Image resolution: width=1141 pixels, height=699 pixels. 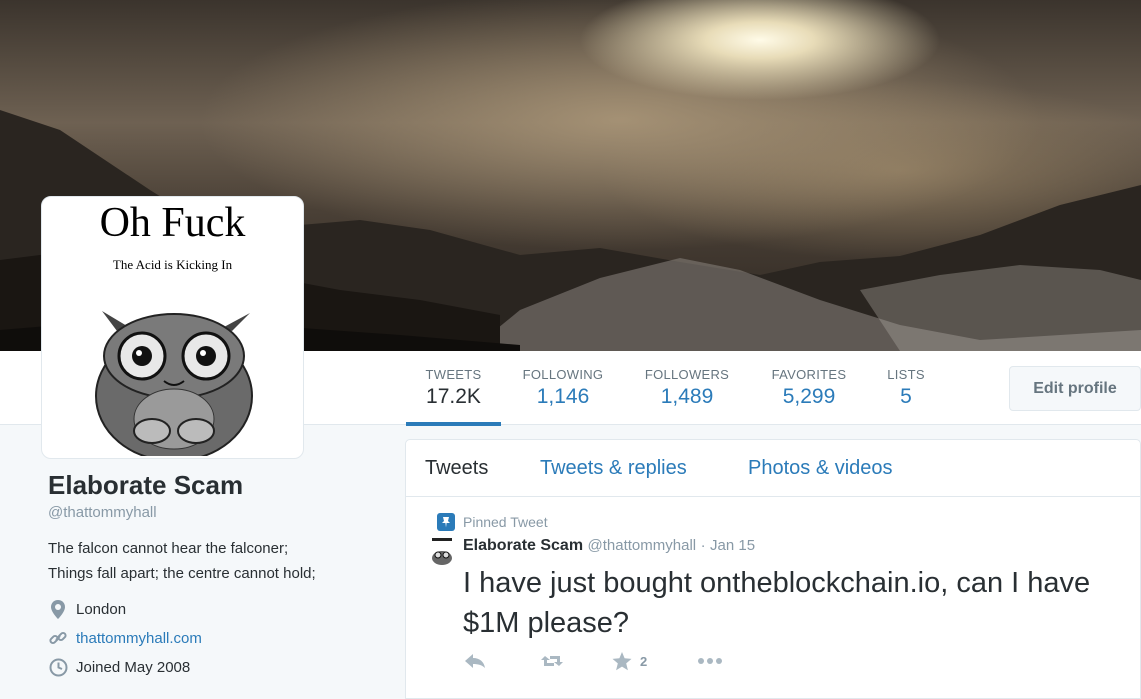 I want to click on pin-icon, so click(x=446, y=522).